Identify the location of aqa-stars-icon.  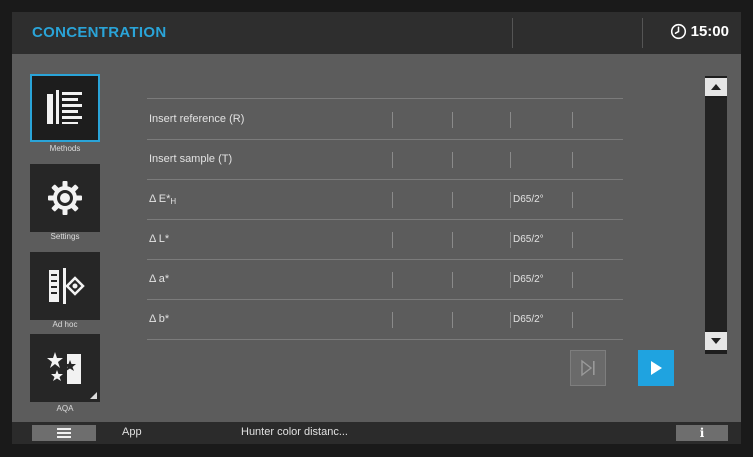
(64, 368).